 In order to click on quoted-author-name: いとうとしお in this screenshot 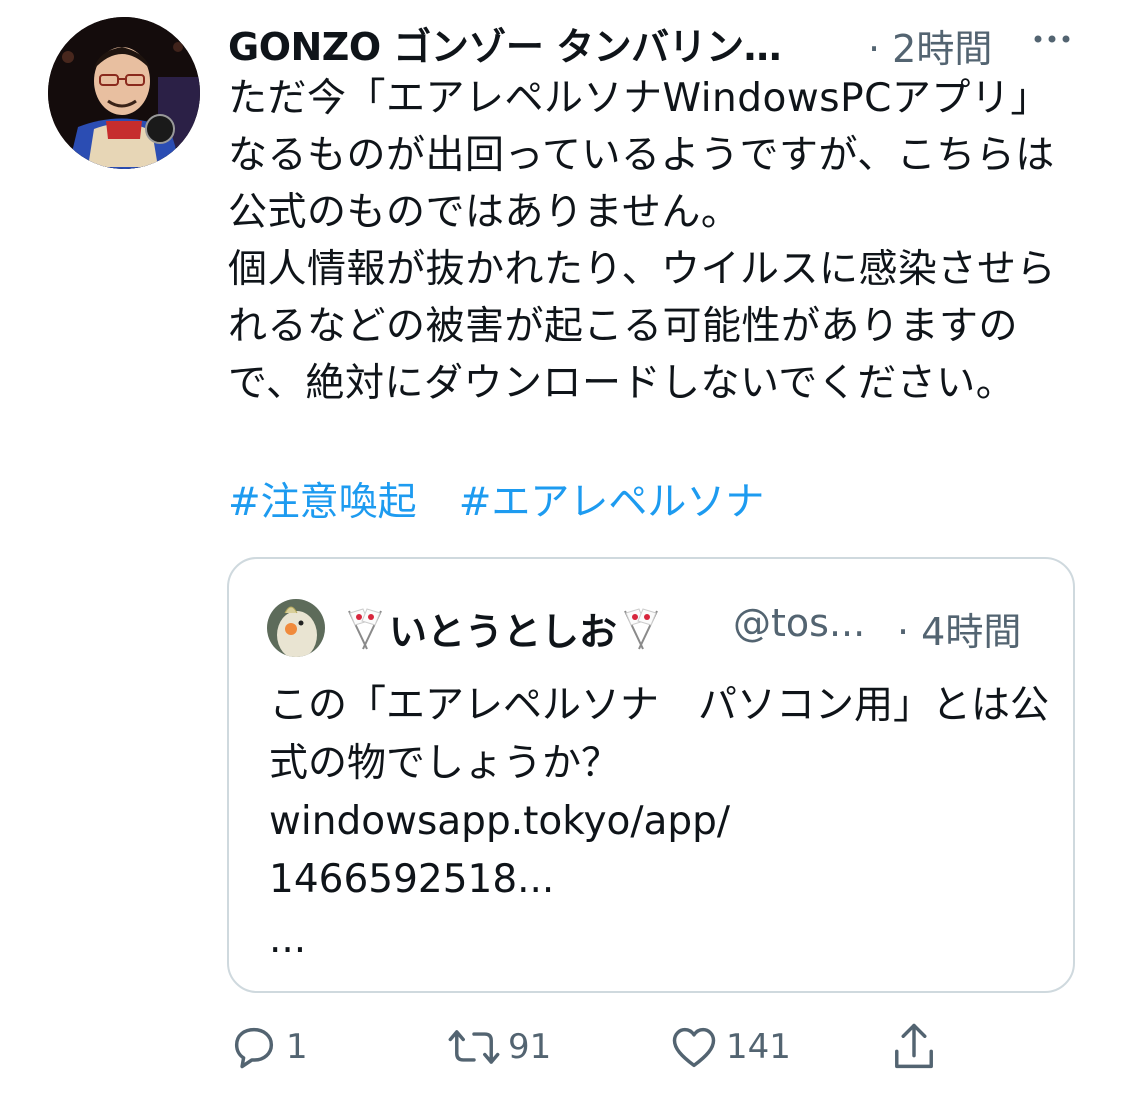, I will do `click(503, 632)`.